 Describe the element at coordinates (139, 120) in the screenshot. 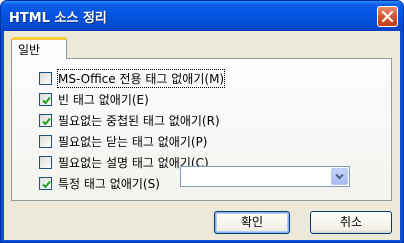

I see `option-label: 필요없는 중첩된 태그 없애기(R)` at that location.